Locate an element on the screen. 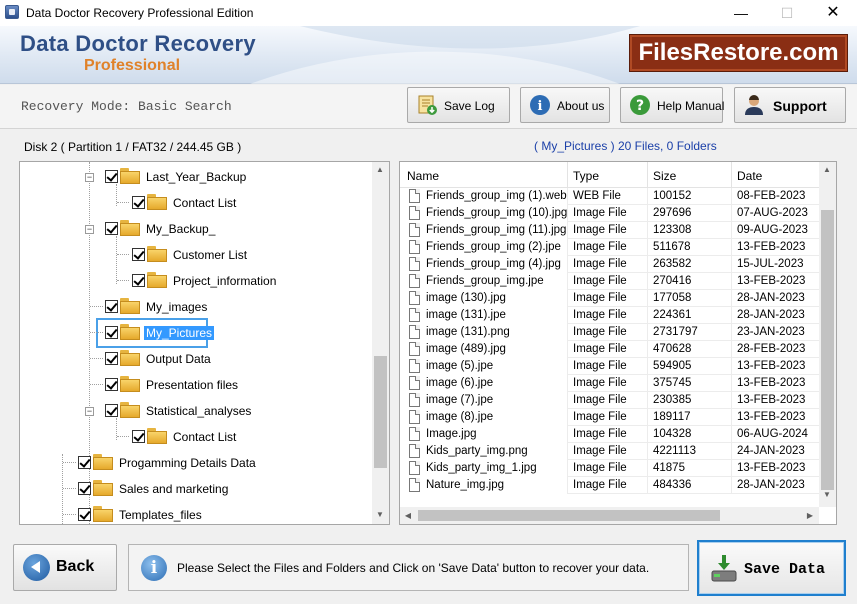  file-size: 375745 is located at coordinates (672, 383).